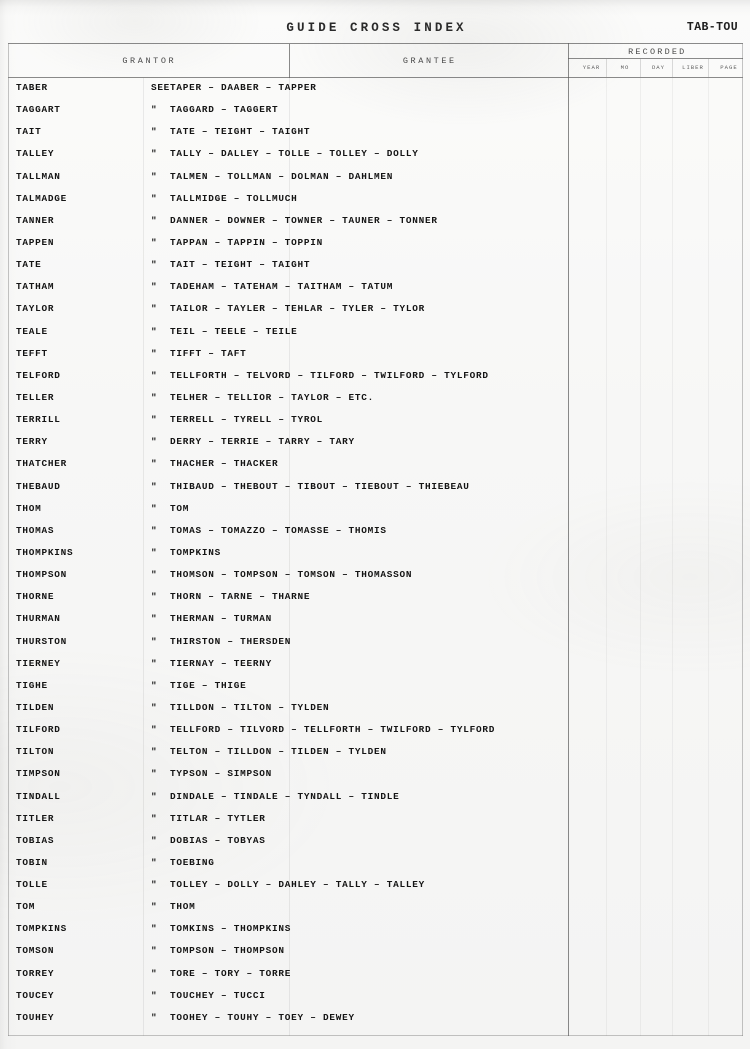 The width and height of the screenshot is (750, 1049). What do you see at coordinates (375, 643) in the screenshot?
I see `table-row: THURSTON " THIRSTON – THERSDEN` at bounding box center [375, 643].